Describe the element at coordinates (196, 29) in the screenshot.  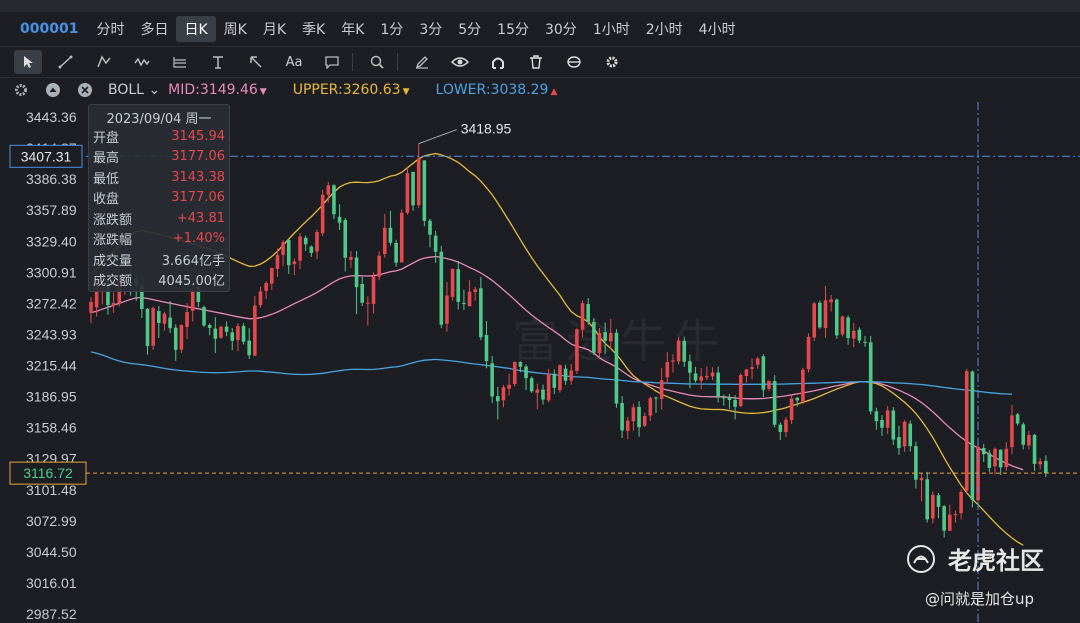
I see `period-tab: 日K` at that location.